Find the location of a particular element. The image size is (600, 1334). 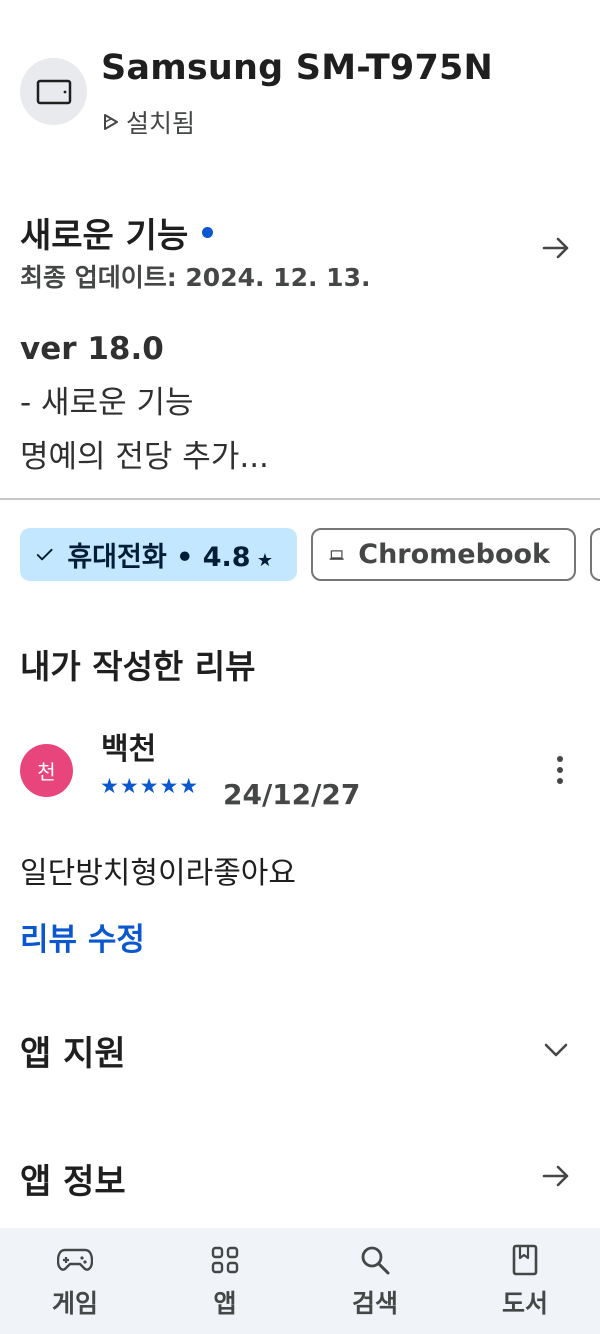

review-text: 일단방치형이라좋아요 is located at coordinates (158, 873).